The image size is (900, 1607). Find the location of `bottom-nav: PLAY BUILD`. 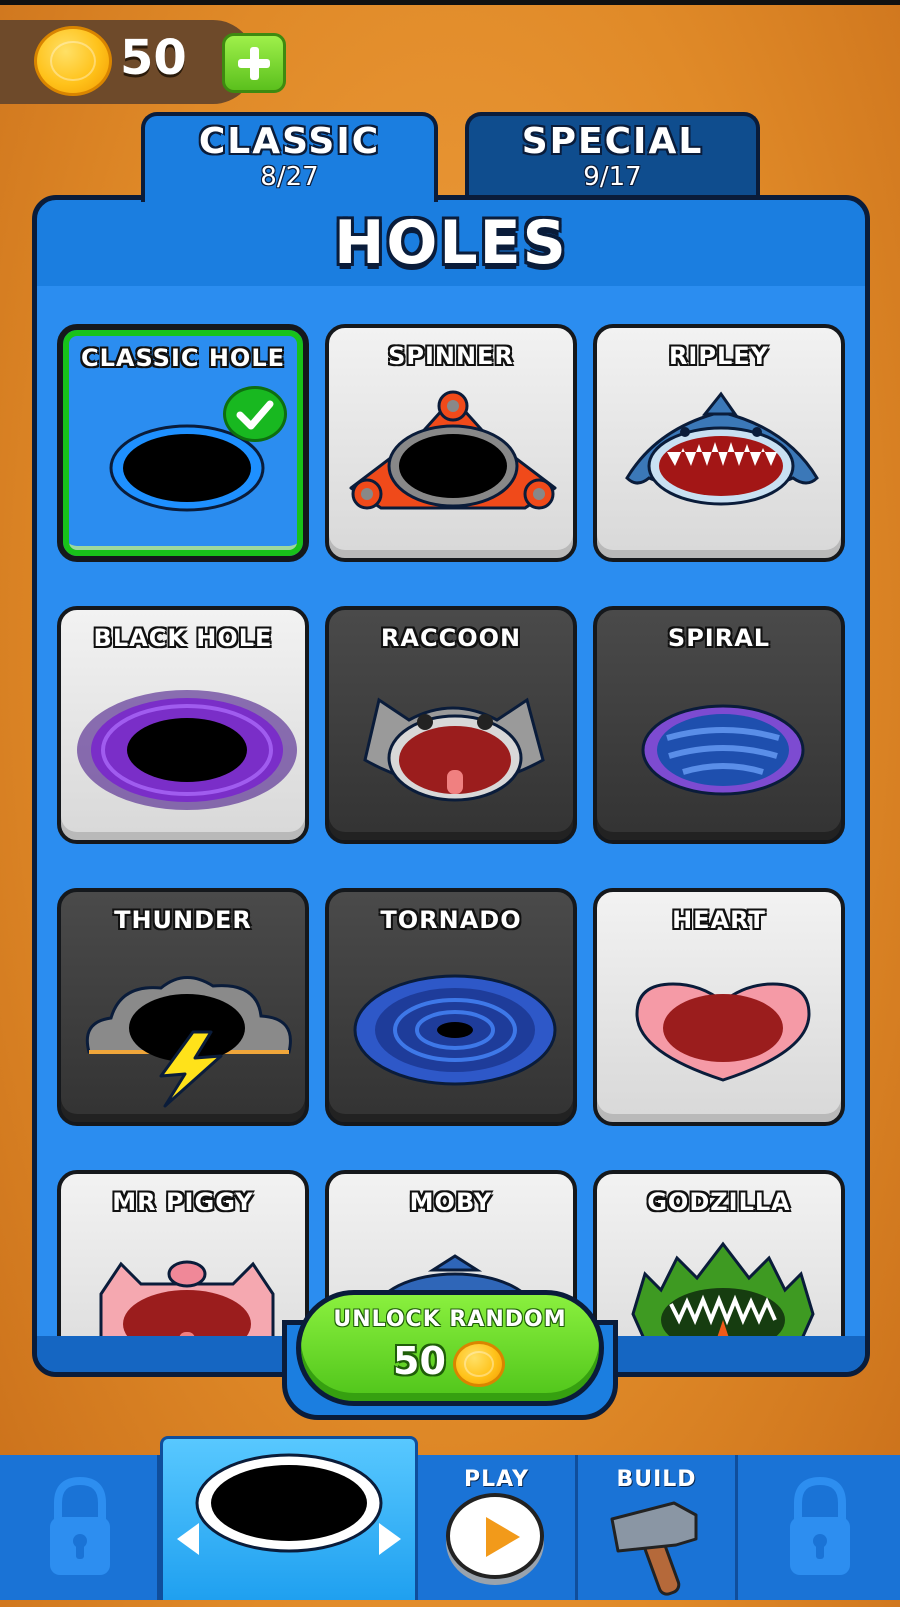

bottom-nav: PLAY BUILD is located at coordinates (450, 1527).